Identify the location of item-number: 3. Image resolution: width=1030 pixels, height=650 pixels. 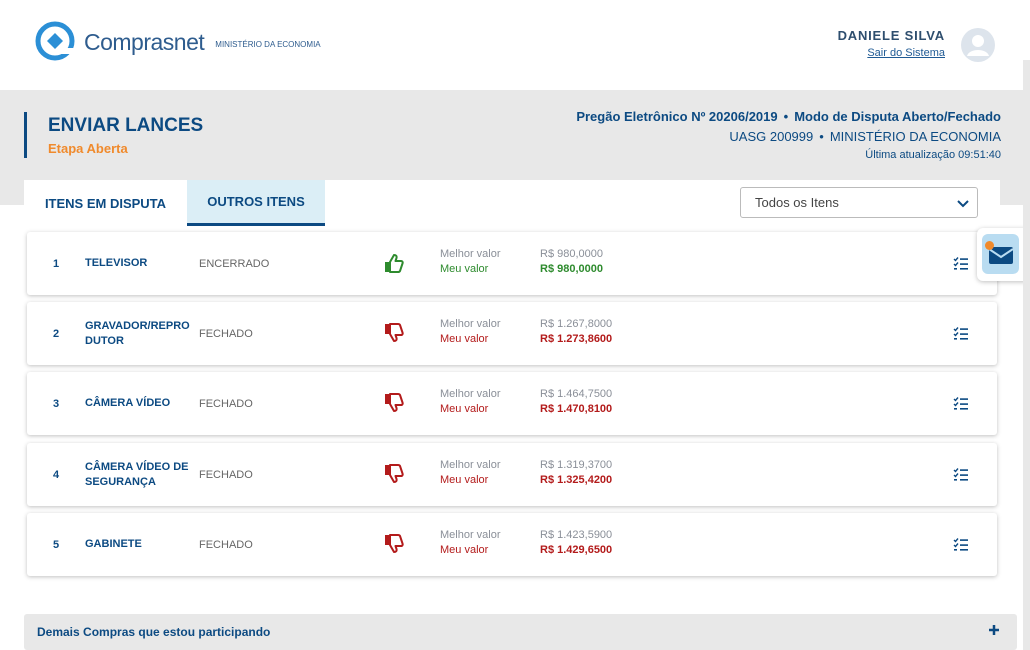
(56, 403).